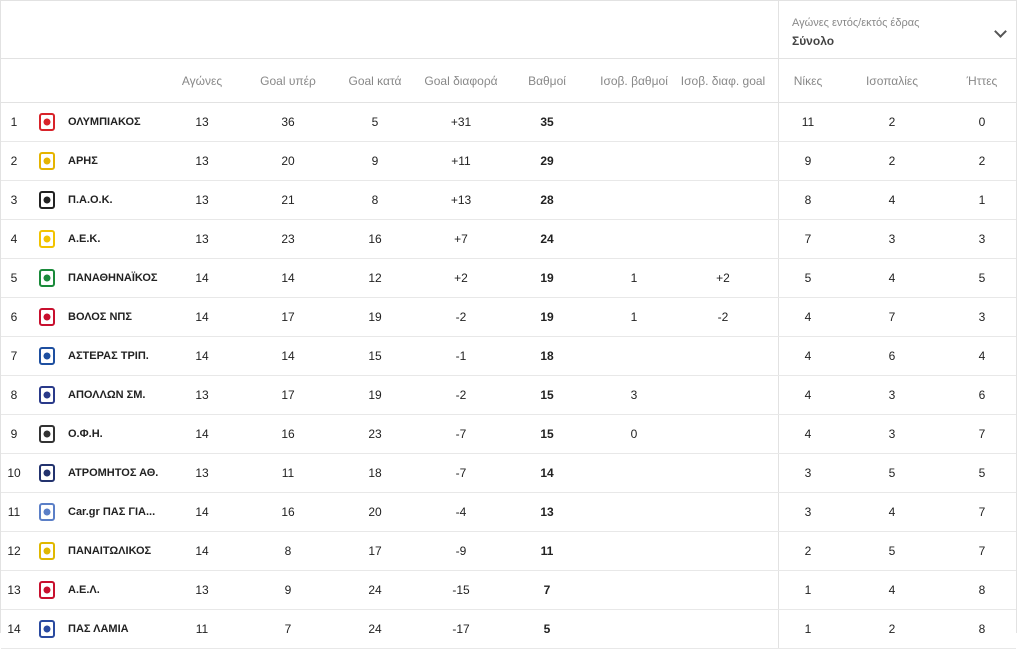 The height and width of the screenshot is (649, 1019). I want to click on goal-difference-value: +13, so click(461, 200).